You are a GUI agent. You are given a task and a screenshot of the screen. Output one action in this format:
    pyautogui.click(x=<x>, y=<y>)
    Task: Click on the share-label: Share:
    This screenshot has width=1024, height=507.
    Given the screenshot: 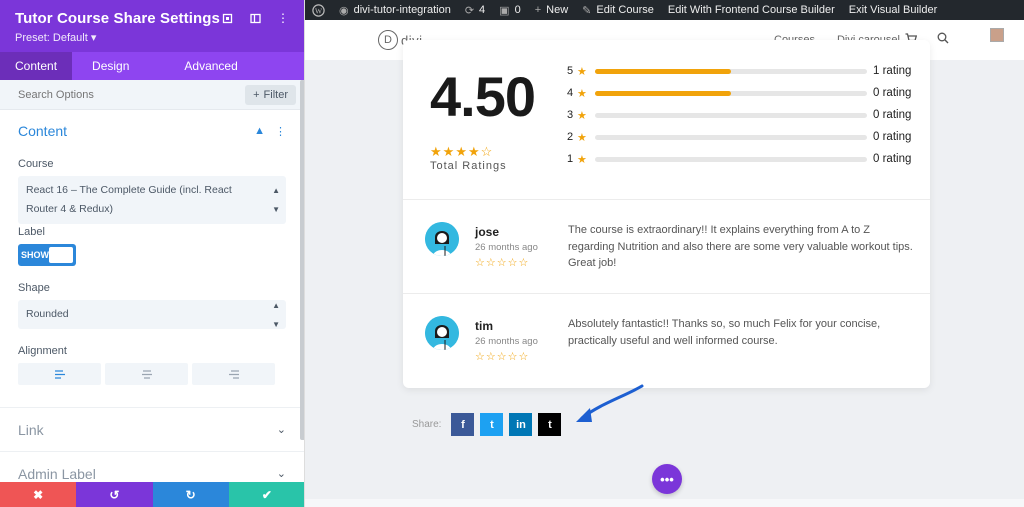 What is the action you would take?
    pyautogui.click(x=427, y=424)
    